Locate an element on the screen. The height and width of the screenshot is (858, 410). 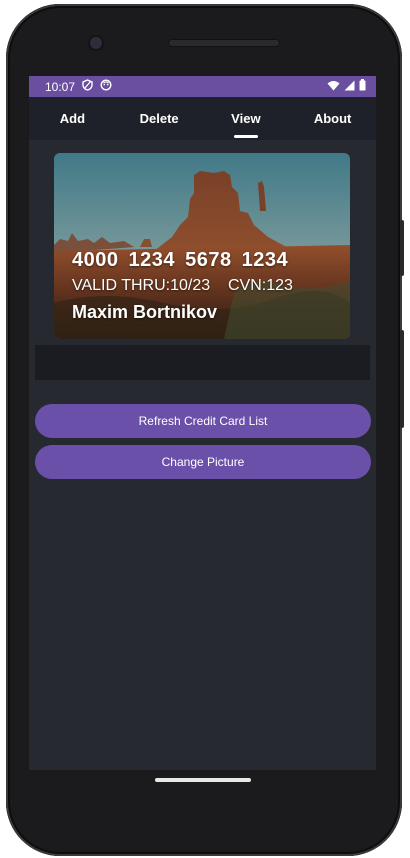
face-icon is located at coordinates (106, 86).